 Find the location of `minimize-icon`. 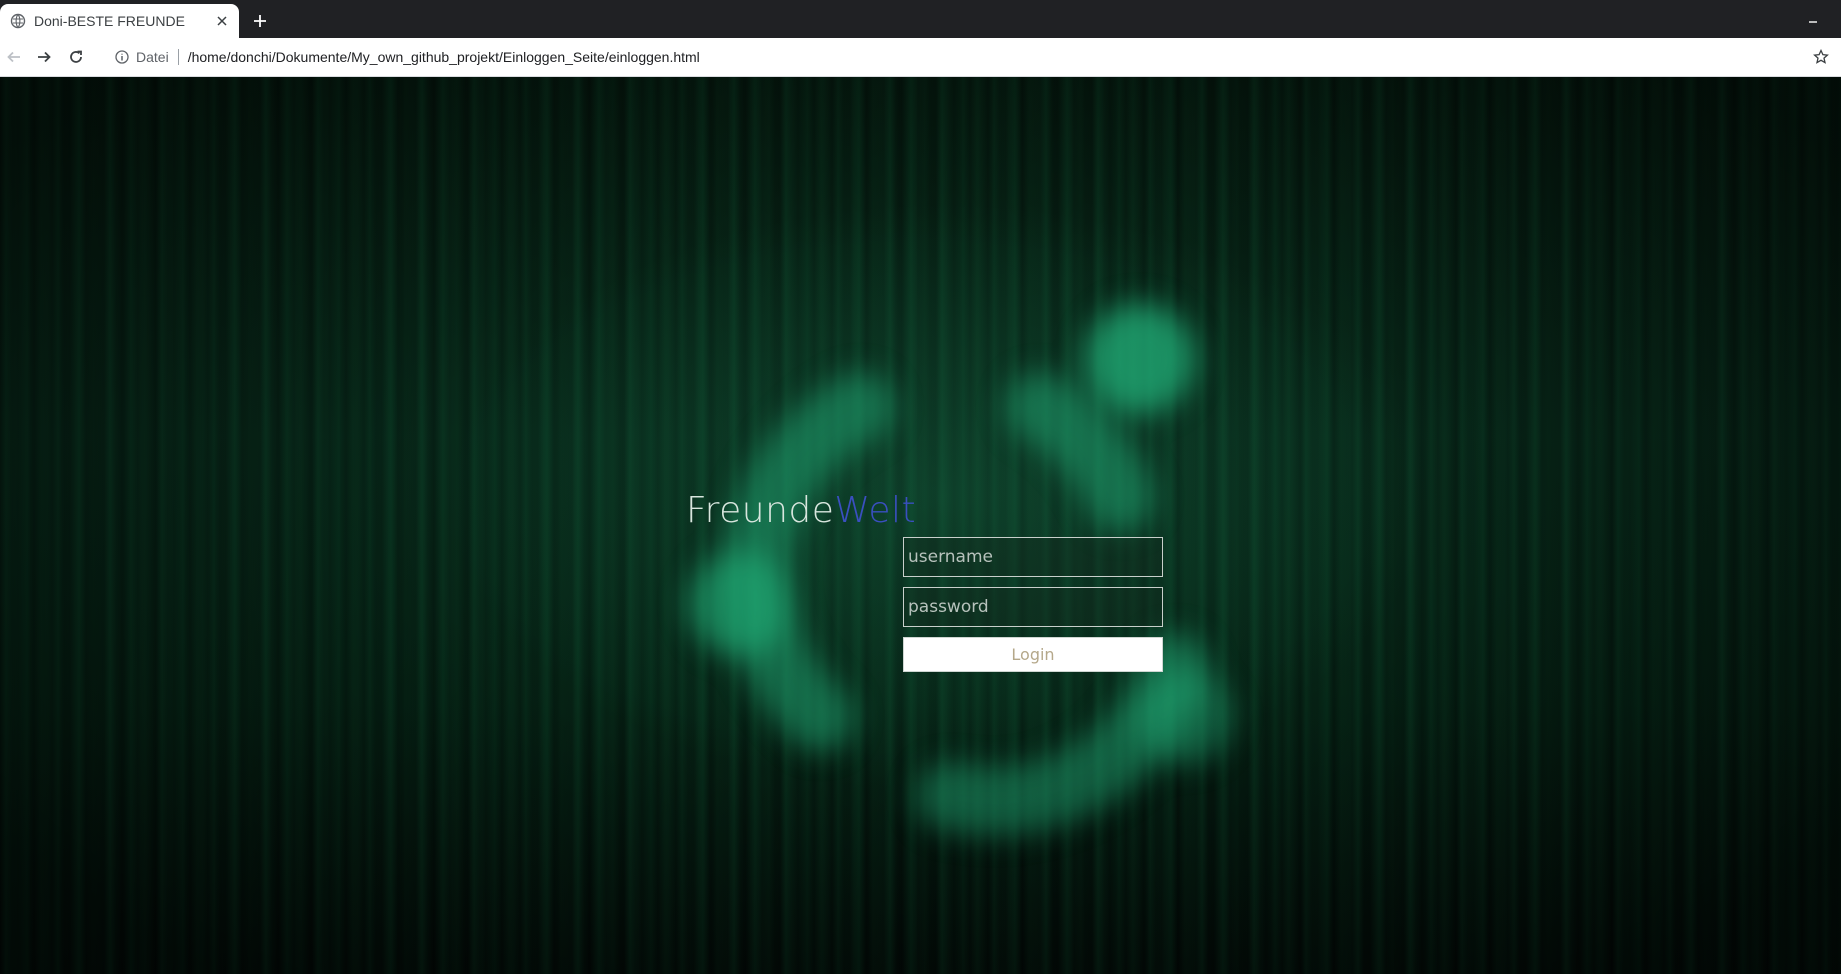

minimize-icon is located at coordinates (1813, 22).